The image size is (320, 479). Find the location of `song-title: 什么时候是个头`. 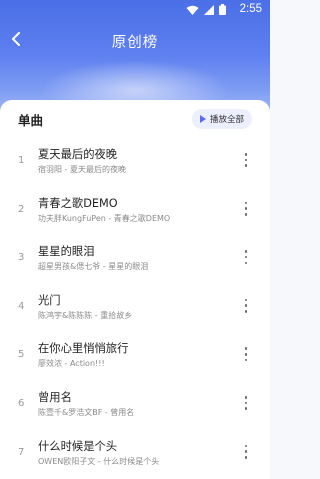

song-title: 什么时候是个头 is located at coordinates (78, 446).